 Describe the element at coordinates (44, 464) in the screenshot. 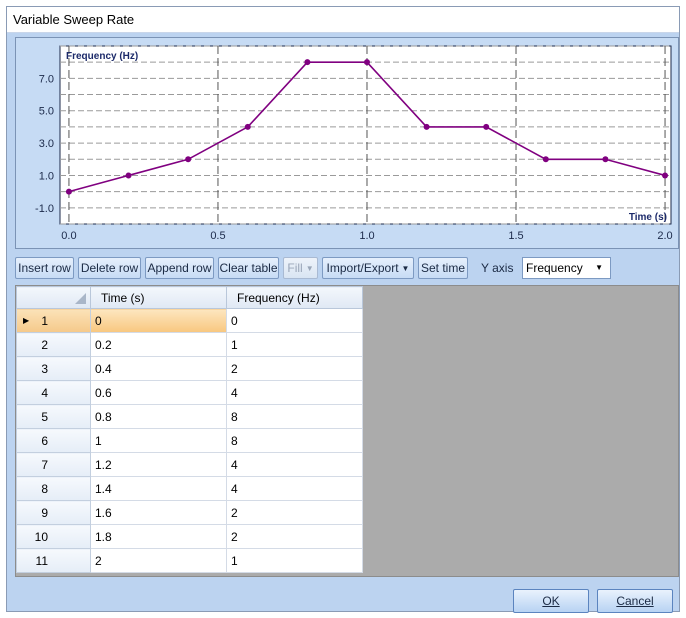

I see `row-number: 7` at that location.